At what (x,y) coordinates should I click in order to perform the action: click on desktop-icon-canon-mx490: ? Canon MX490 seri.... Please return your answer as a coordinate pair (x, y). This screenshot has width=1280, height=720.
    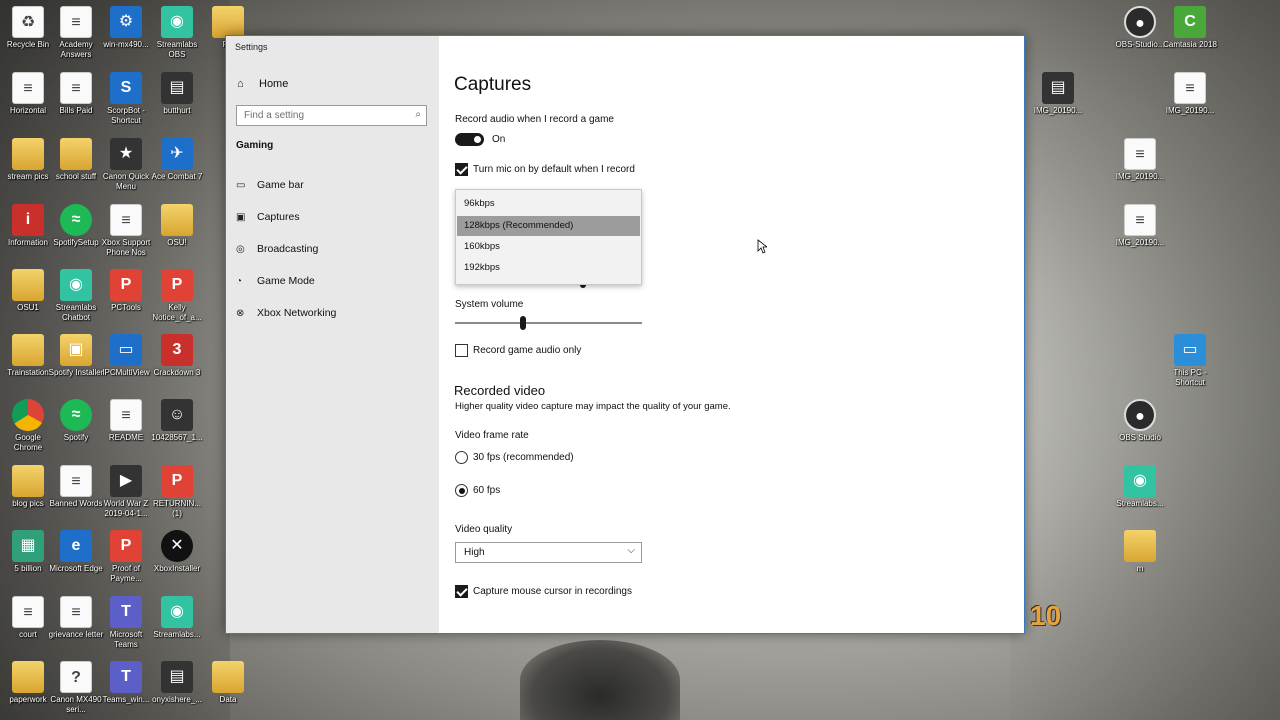
    Looking at the image, I should click on (76, 688).